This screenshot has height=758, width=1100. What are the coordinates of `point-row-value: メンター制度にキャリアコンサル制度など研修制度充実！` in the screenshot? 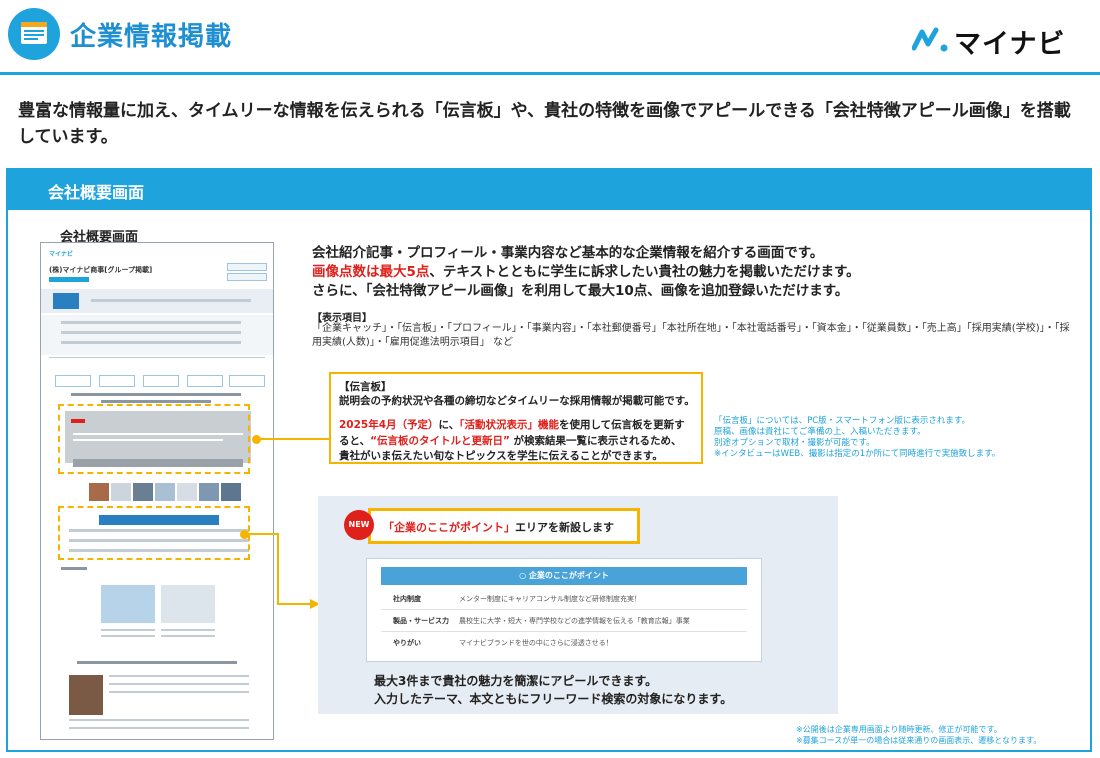 It's located at (550, 599).